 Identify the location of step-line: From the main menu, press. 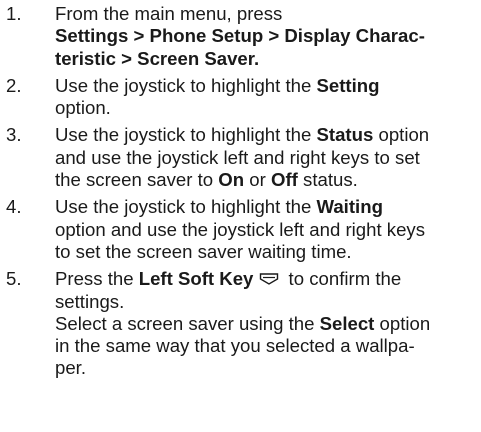
(169, 13).